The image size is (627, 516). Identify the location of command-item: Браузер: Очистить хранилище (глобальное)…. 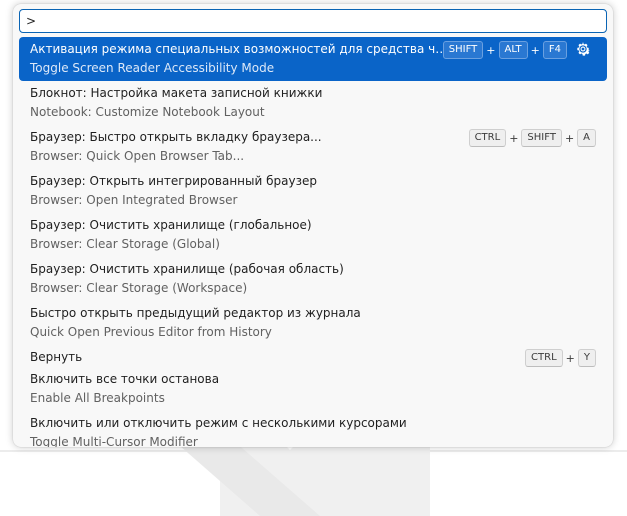
(313, 235).